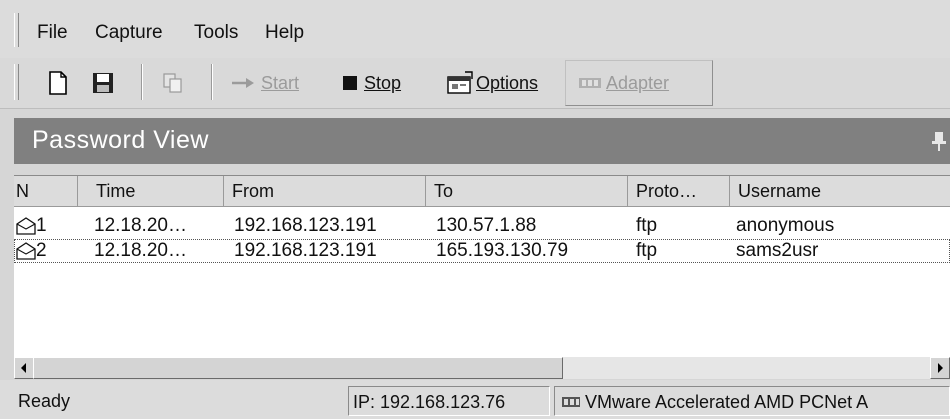 The image size is (950, 419). I want to click on toolbar-grip, so click(16, 82).